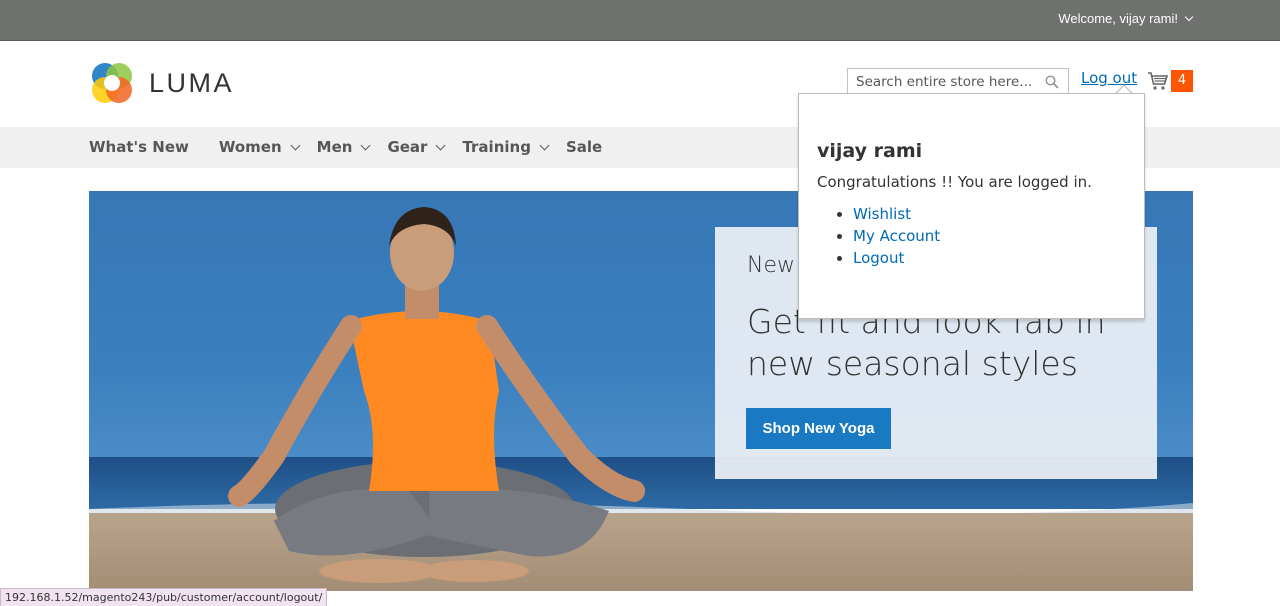 This screenshot has width=1280, height=606. I want to click on welcome-menu: Welcome, vijay rami!, so click(1126, 18).